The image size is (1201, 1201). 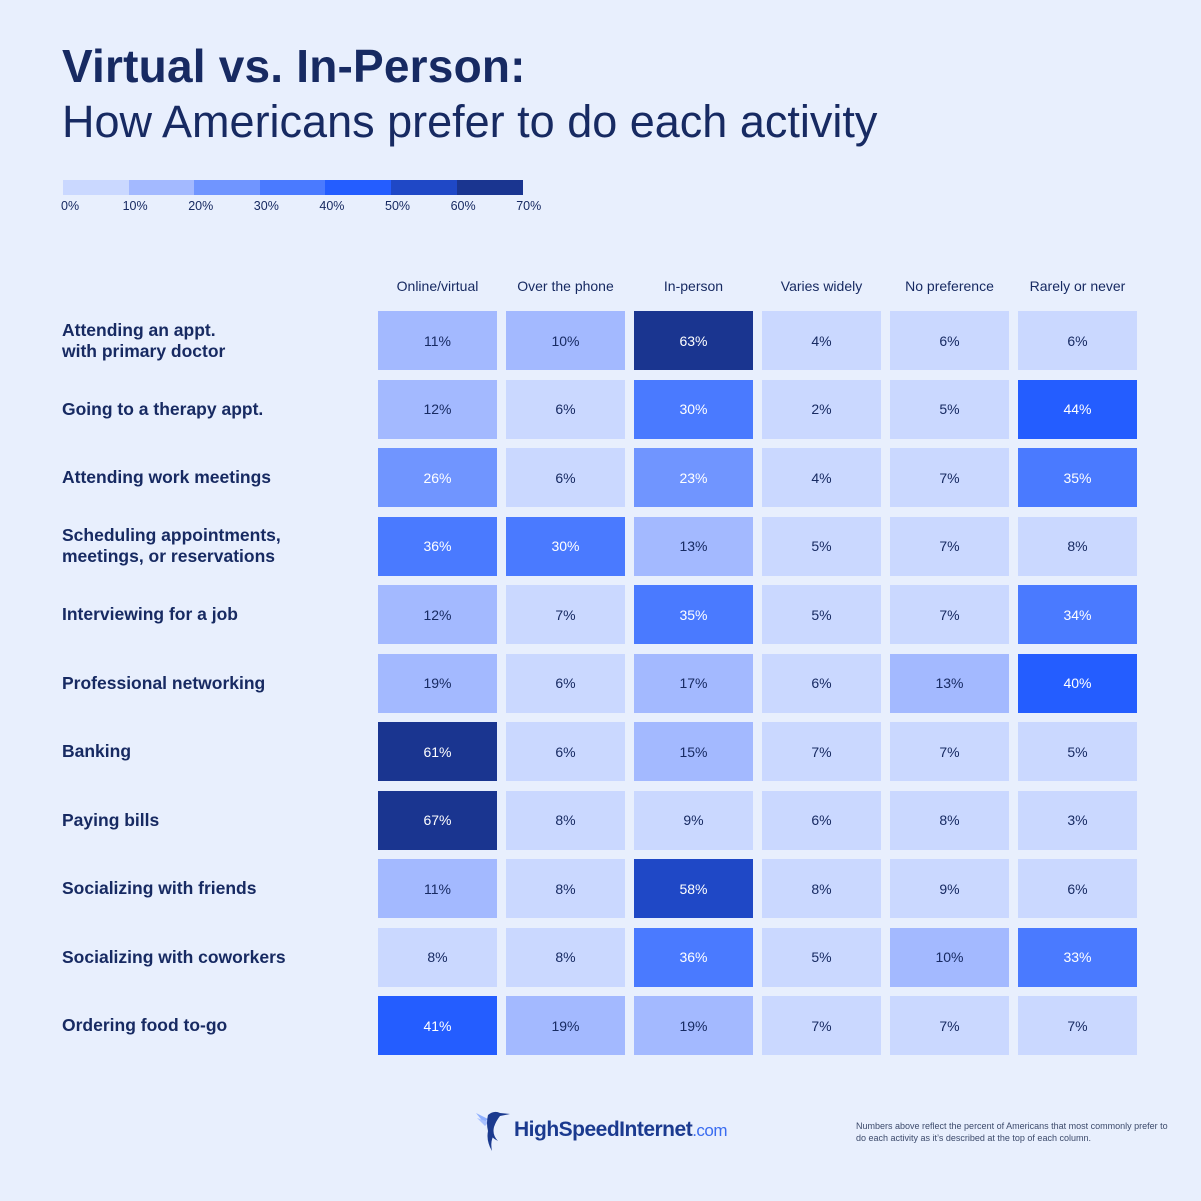 I want to click on chart-subtitle: How Americans prefer to do each activity, so click(x=470, y=121).